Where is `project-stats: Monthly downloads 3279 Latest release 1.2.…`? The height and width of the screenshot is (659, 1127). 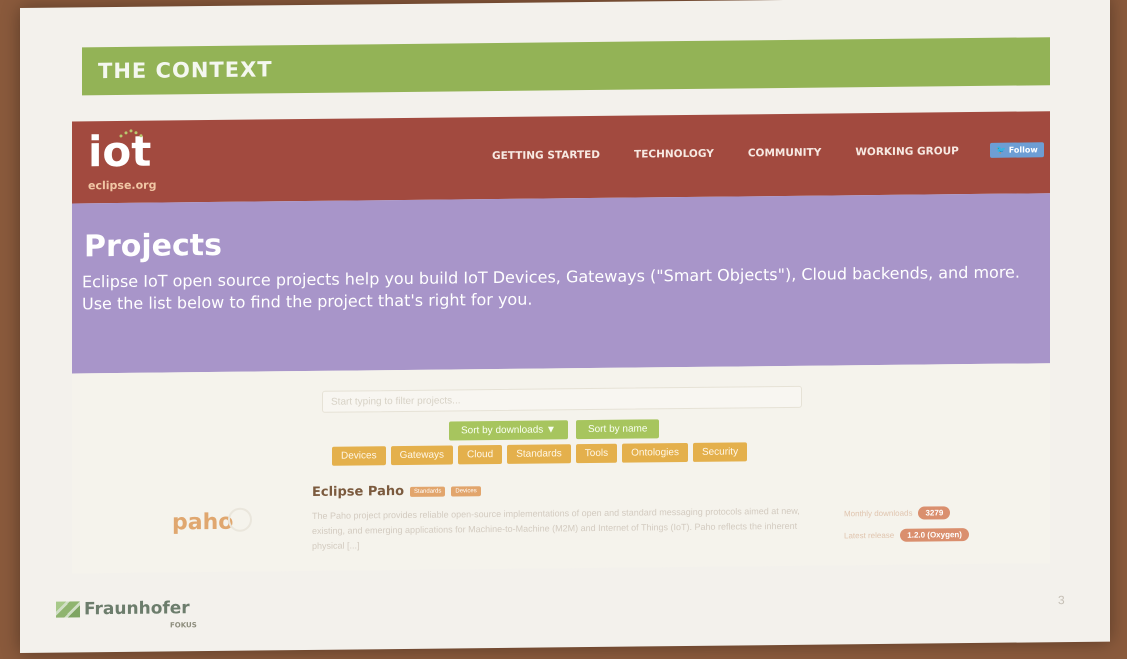
project-stats: Monthly downloads 3279 Latest release 1.2.… is located at coordinates (906, 524).